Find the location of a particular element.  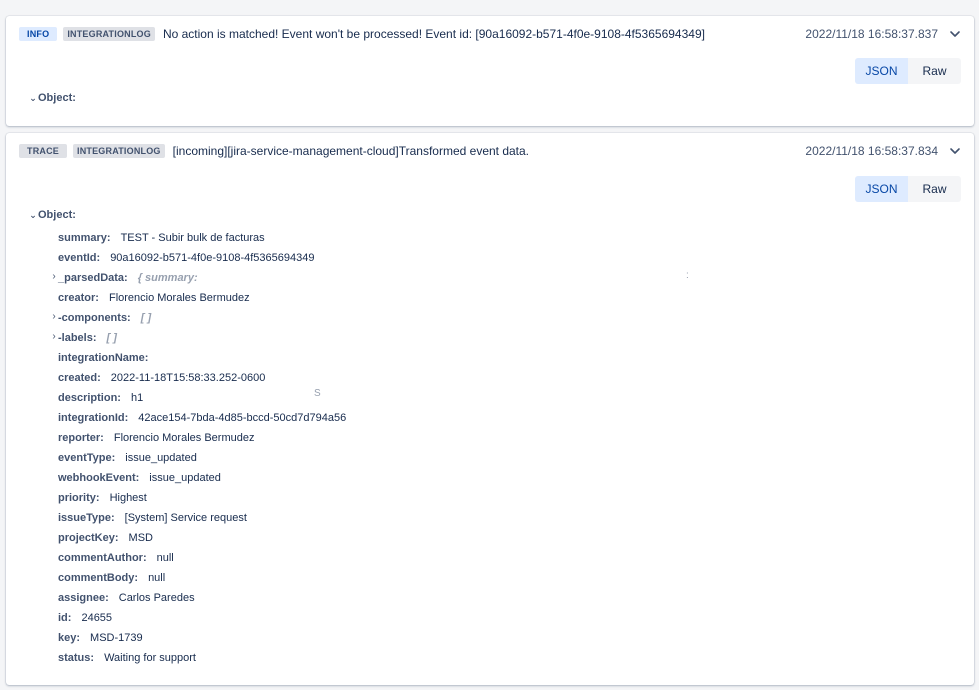

field-value: MSD-1739 is located at coordinates (116, 638).